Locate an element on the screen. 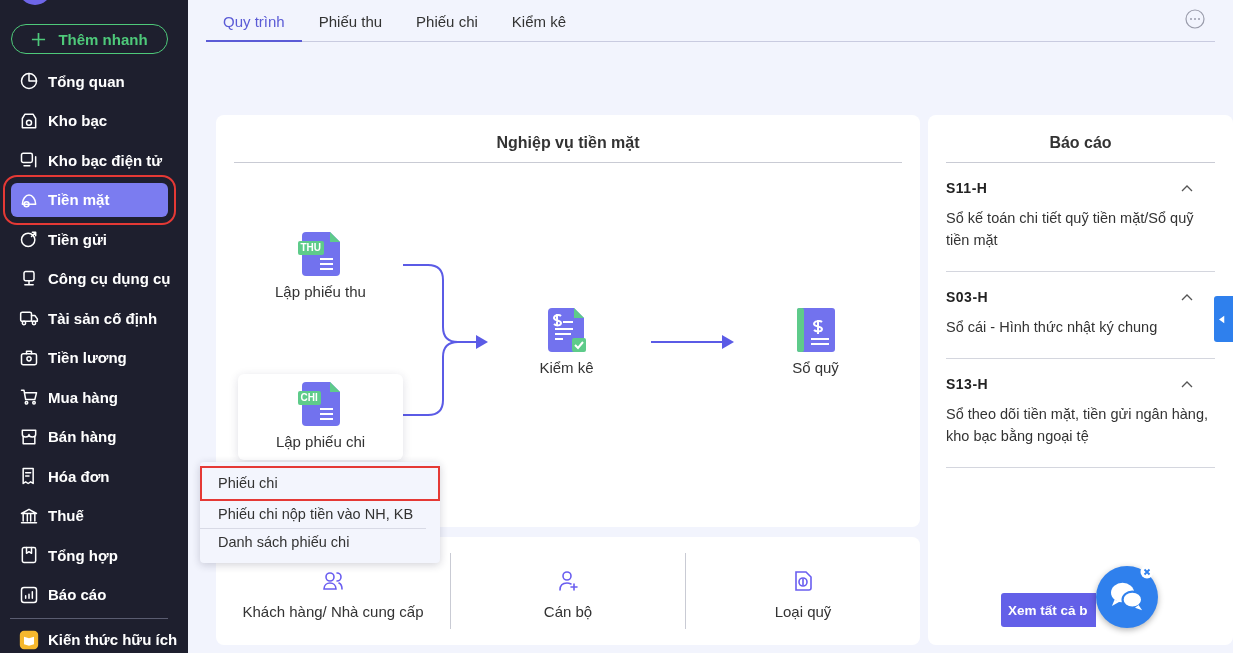  ledger-icon is located at coordinates (29, 555).